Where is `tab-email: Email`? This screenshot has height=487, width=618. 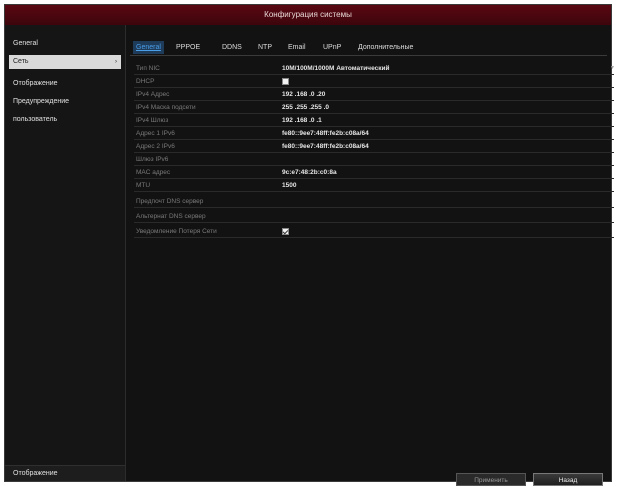
tab-email: Email is located at coordinates (297, 47).